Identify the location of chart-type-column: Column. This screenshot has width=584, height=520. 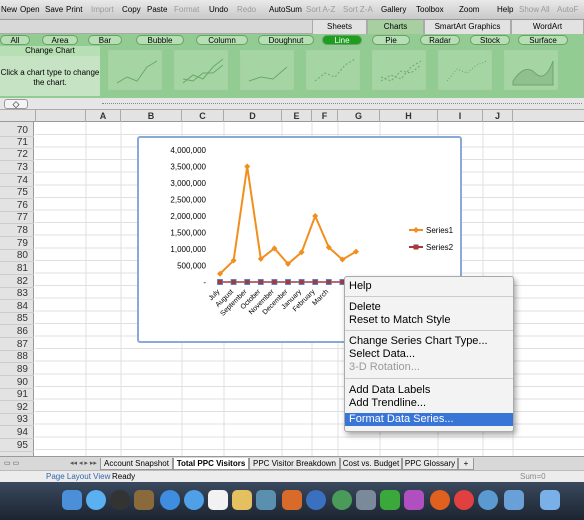
(222, 40).